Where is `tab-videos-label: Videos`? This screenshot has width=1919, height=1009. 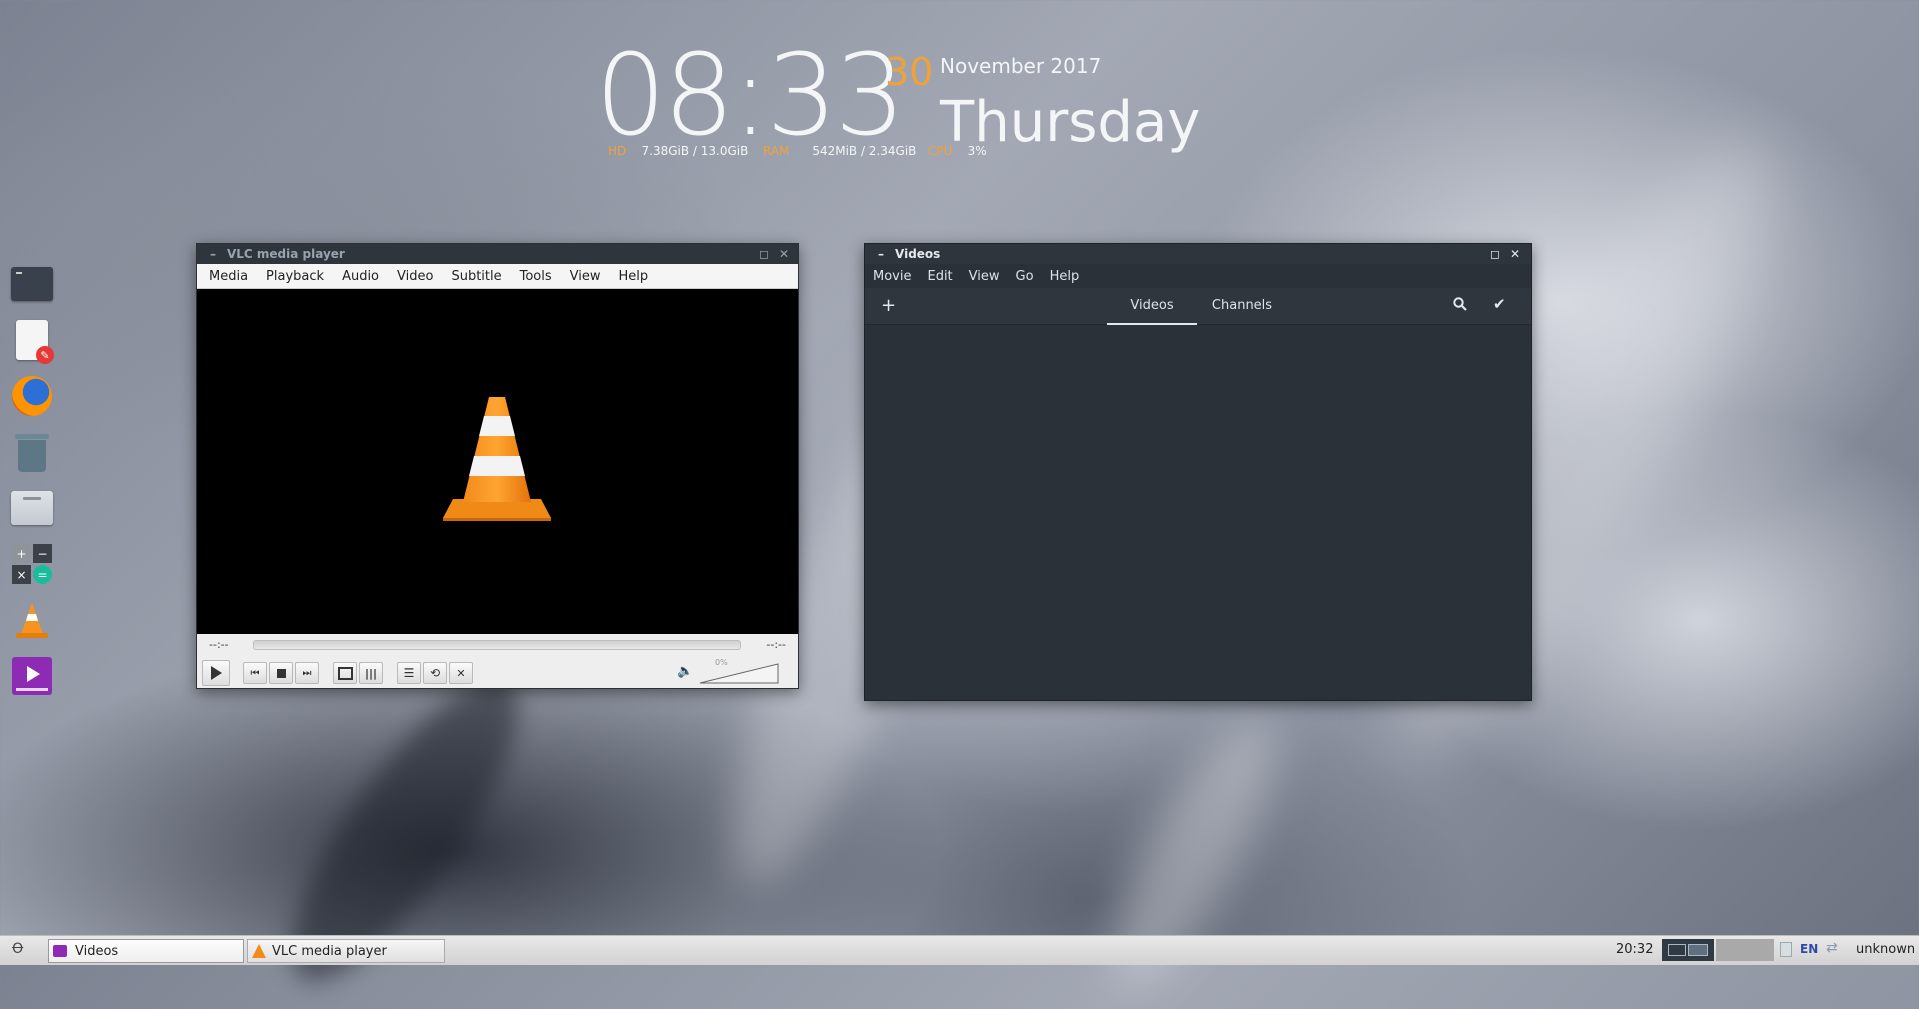 tab-videos-label: Videos is located at coordinates (1152, 305).